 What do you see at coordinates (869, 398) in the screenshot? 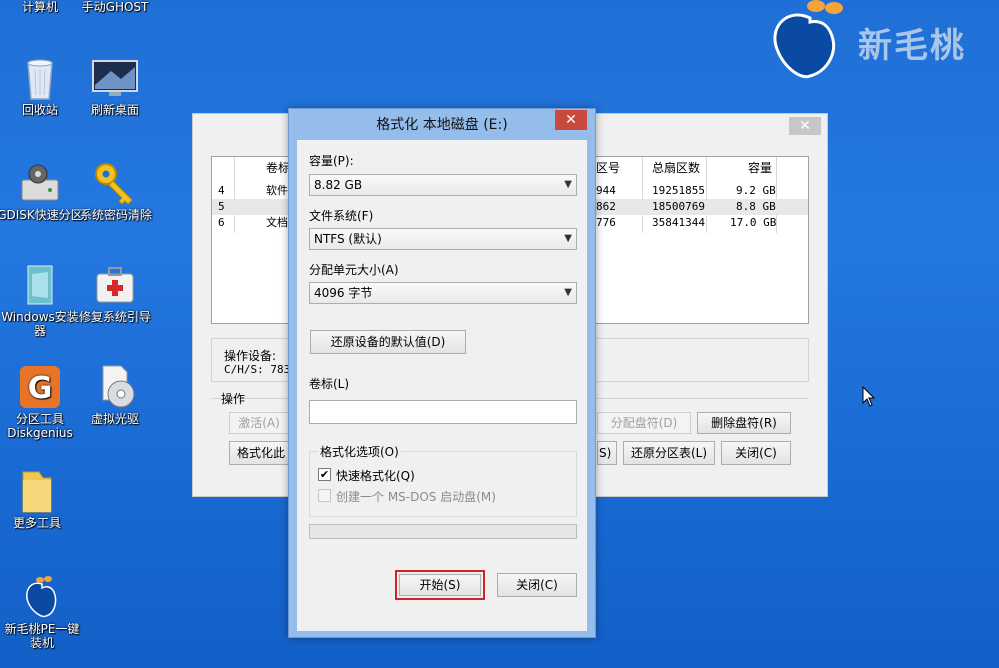
I see `mouse-cursor-icon` at bounding box center [869, 398].